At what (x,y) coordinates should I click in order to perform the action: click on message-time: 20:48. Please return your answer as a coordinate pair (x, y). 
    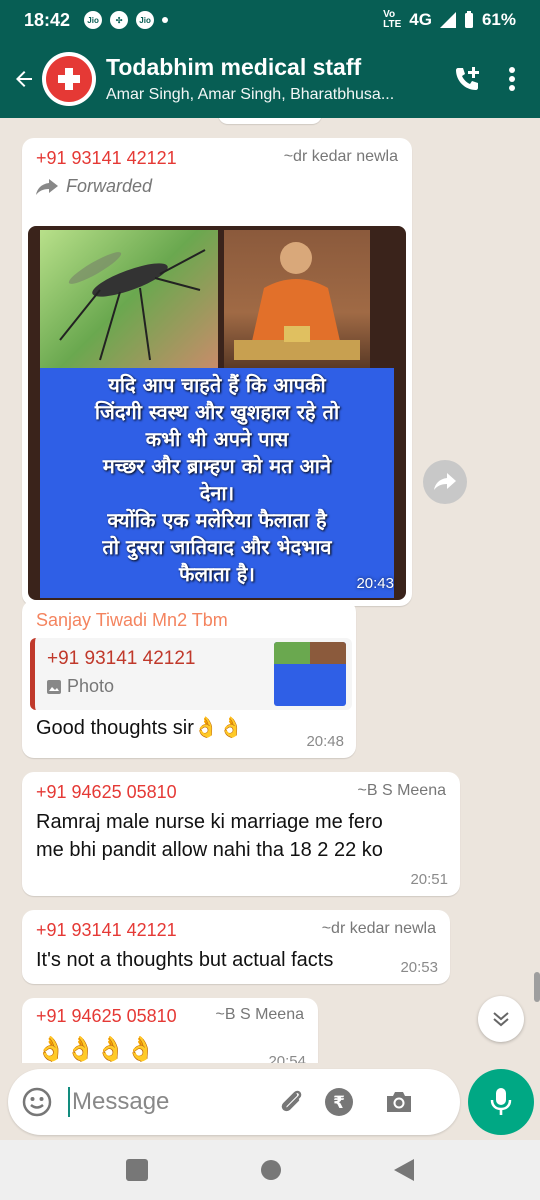
    Looking at the image, I should click on (325, 741).